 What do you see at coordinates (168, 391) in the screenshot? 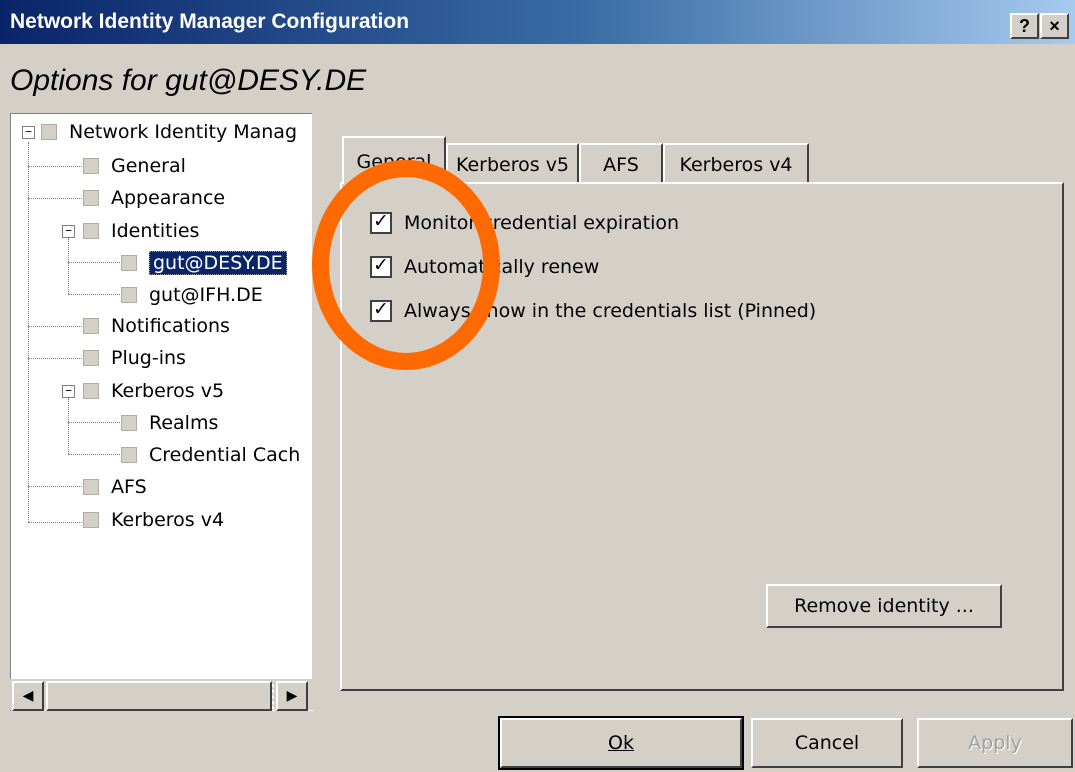
I see `tree-item-label: Kerberos v5` at bounding box center [168, 391].